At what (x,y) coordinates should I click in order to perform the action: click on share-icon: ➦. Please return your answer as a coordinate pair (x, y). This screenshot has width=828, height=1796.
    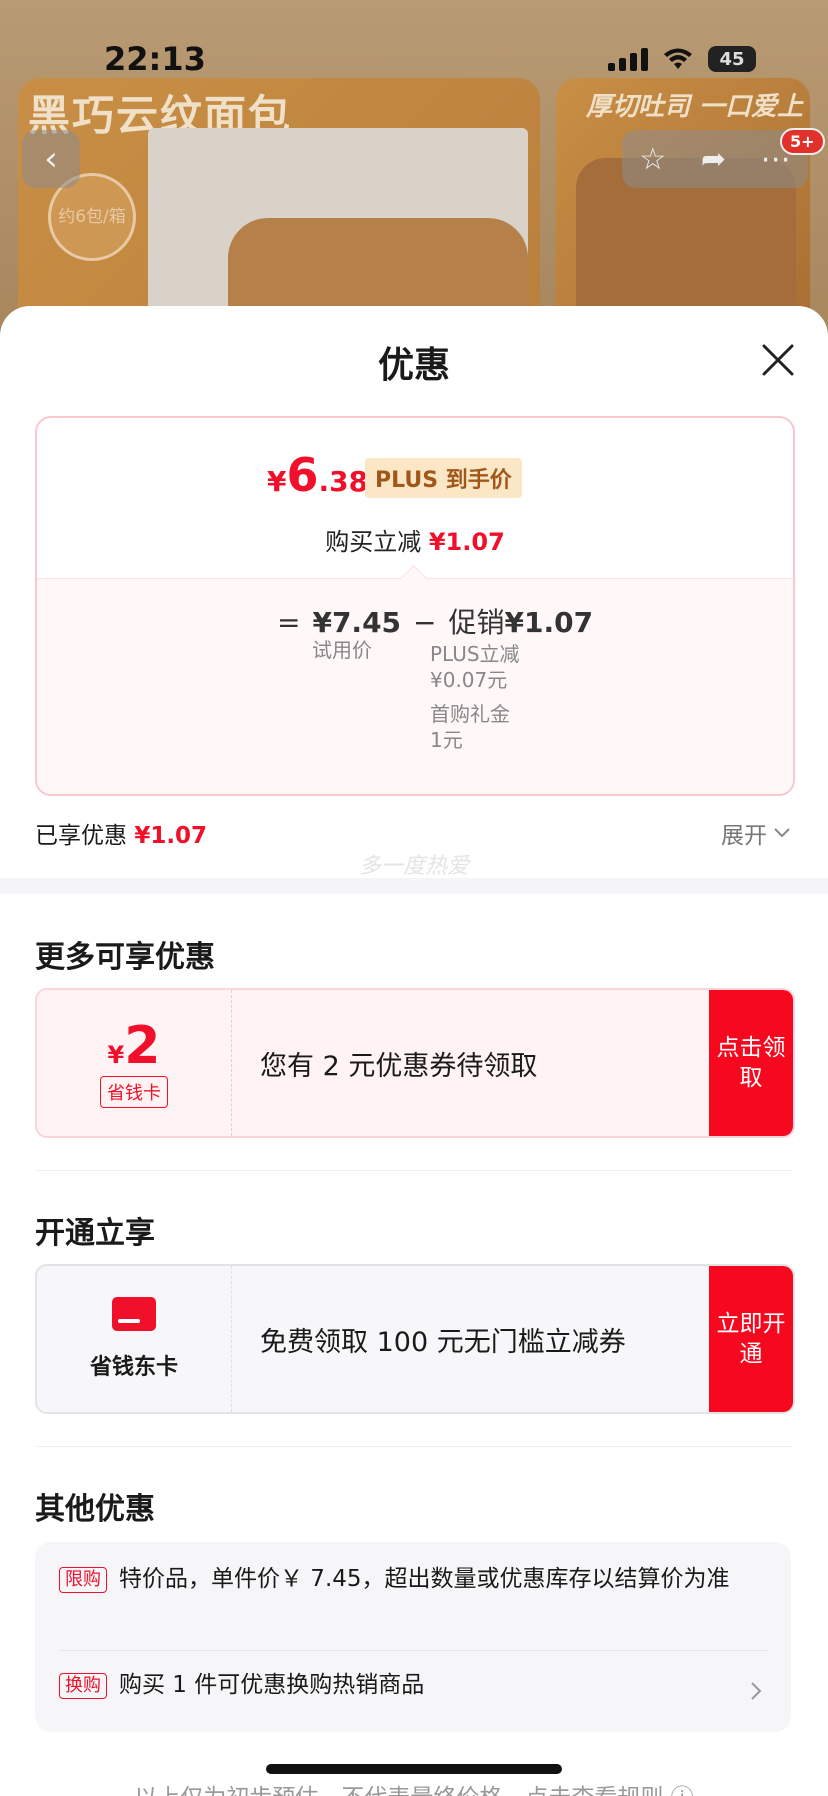
    Looking at the image, I should click on (713, 159).